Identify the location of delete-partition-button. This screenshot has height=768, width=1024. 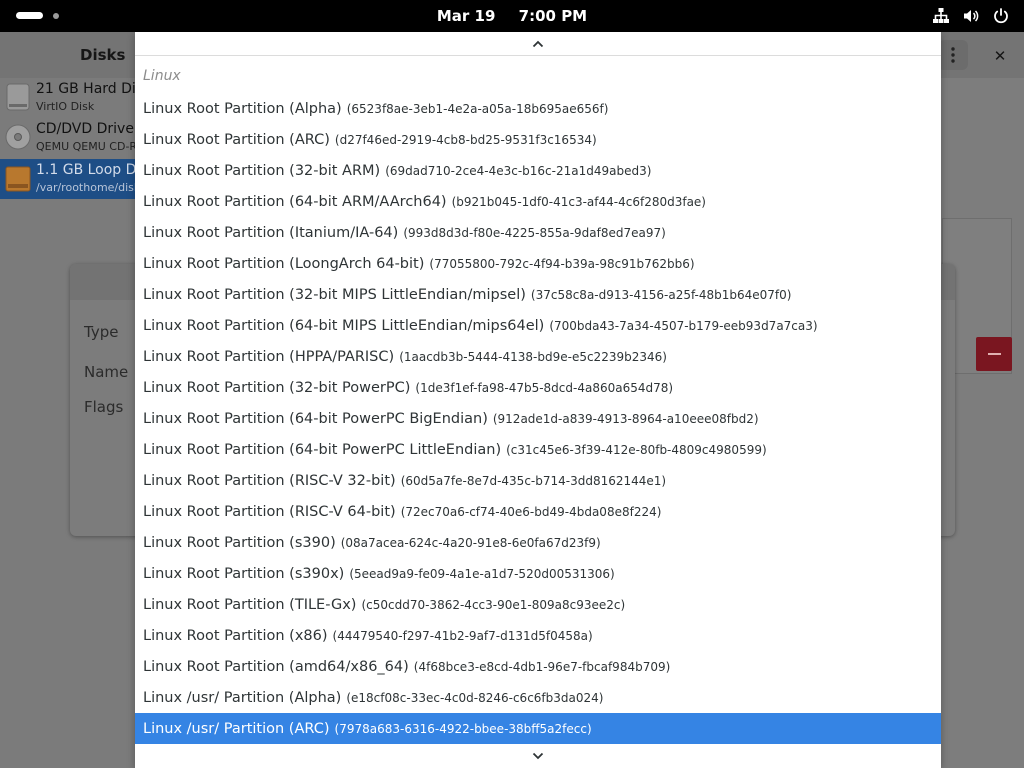
(994, 354).